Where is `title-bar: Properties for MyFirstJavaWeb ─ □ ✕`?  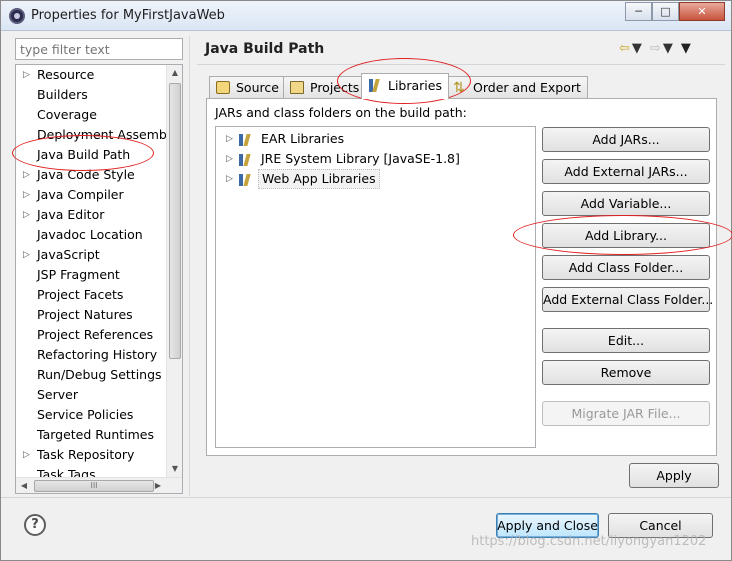 title-bar: Properties for MyFirstJavaWeb ─ □ ✕ is located at coordinates (366, 16).